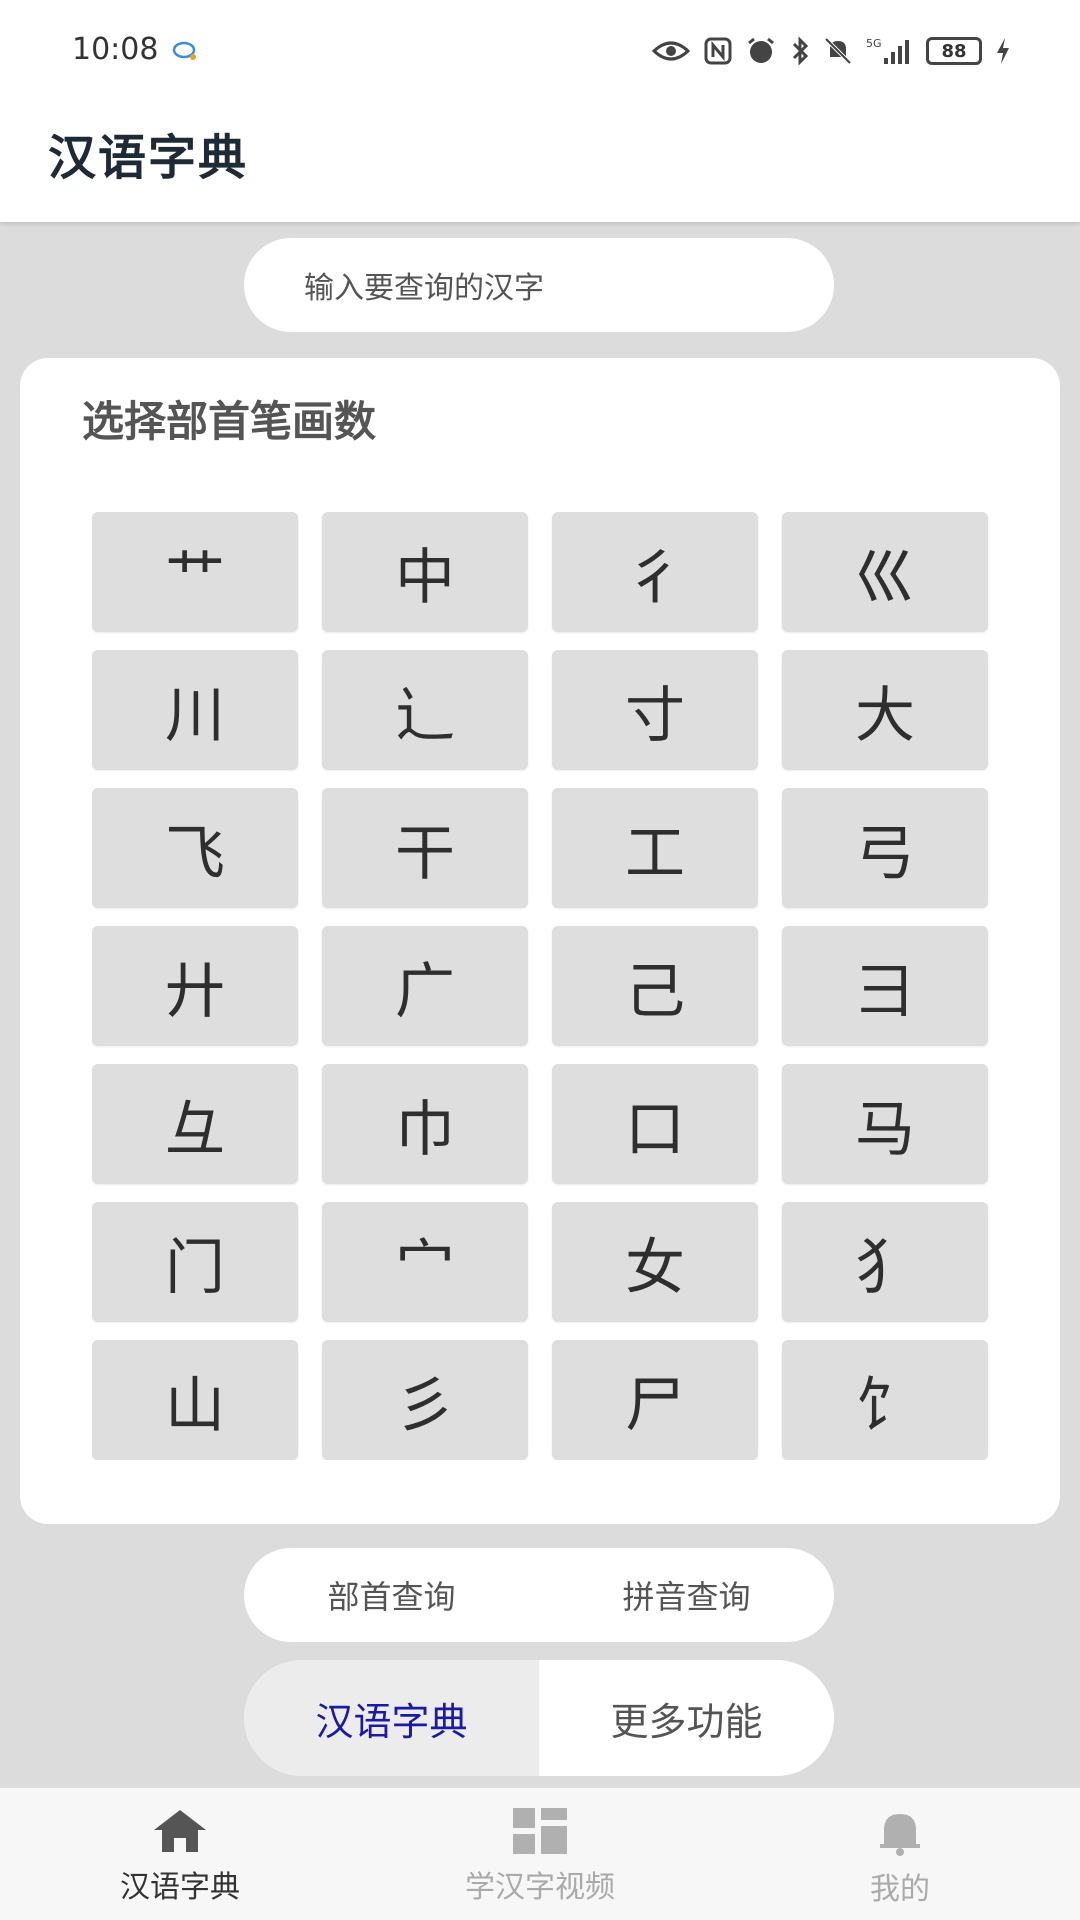 This screenshot has width=1080, height=1920. What do you see at coordinates (761, 50) in the screenshot?
I see `alarm-icon` at bounding box center [761, 50].